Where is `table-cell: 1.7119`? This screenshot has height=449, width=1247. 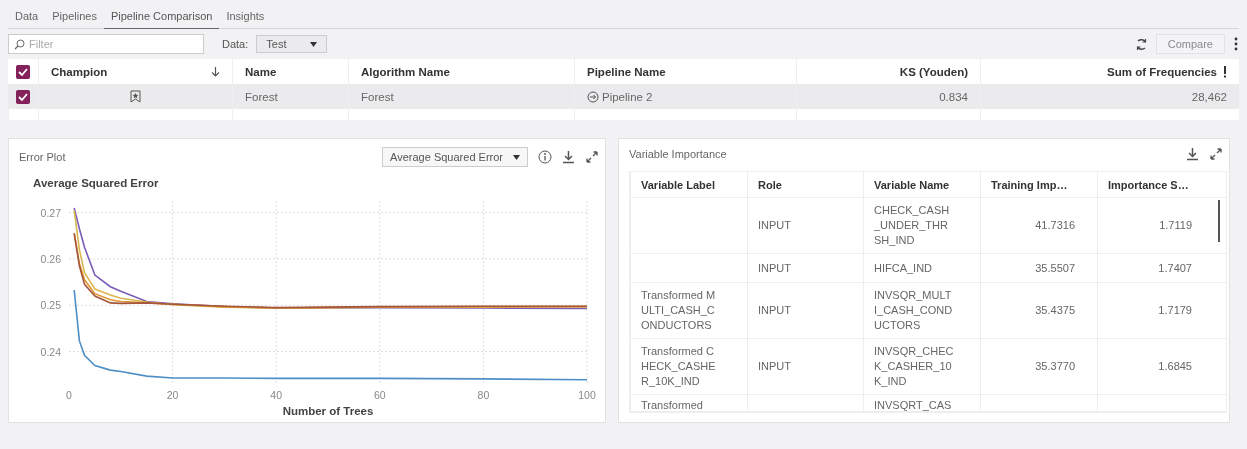
table-cell: 1.7119 is located at coordinates (1175, 225).